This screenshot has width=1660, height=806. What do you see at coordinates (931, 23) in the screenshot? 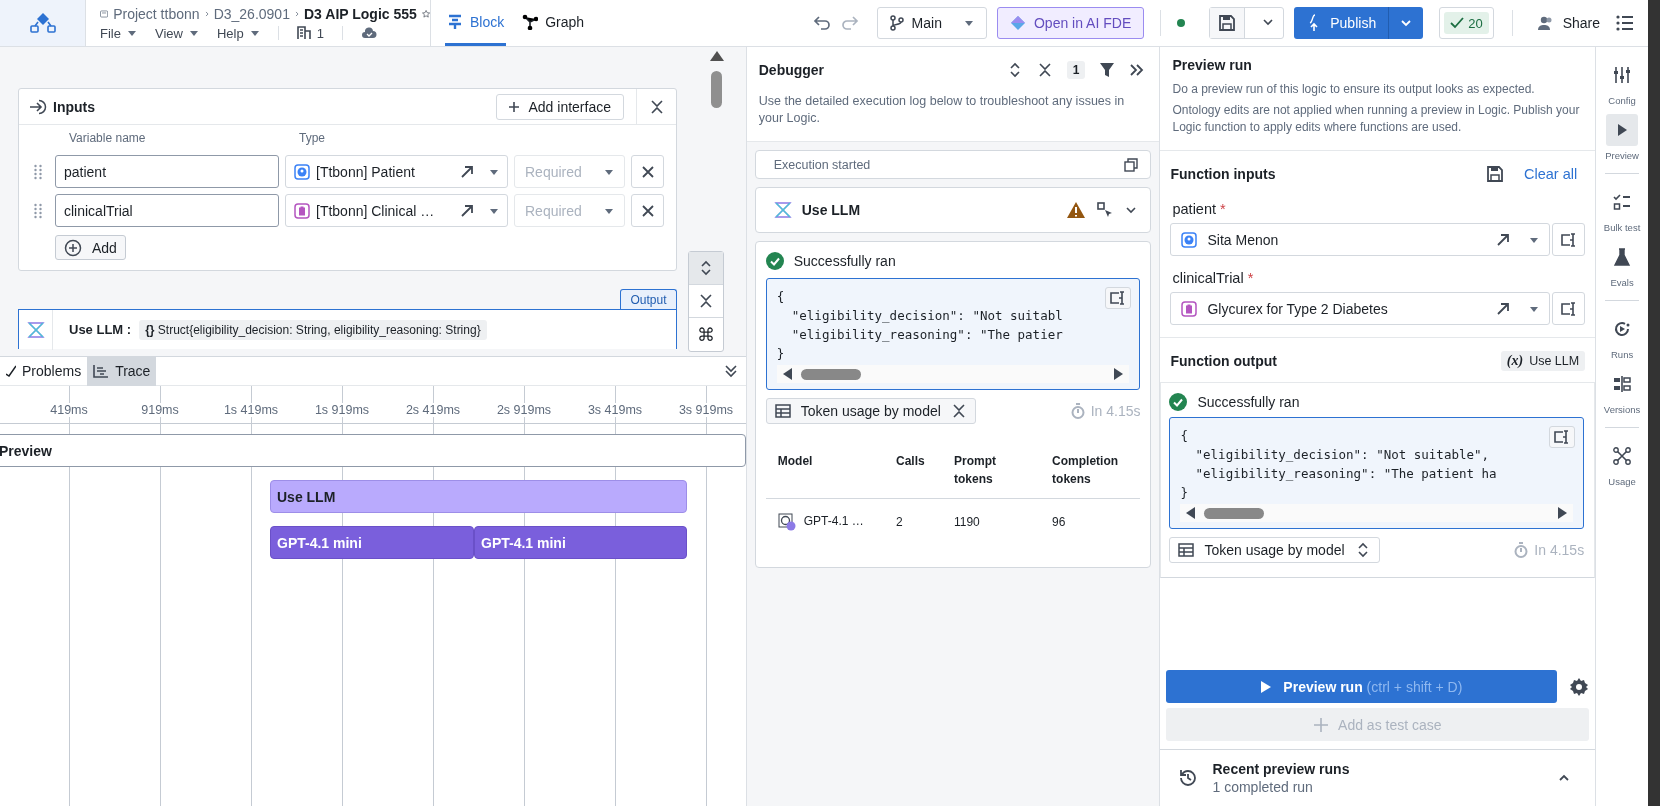
I see `branch-dropdown: Main` at bounding box center [931, 23].